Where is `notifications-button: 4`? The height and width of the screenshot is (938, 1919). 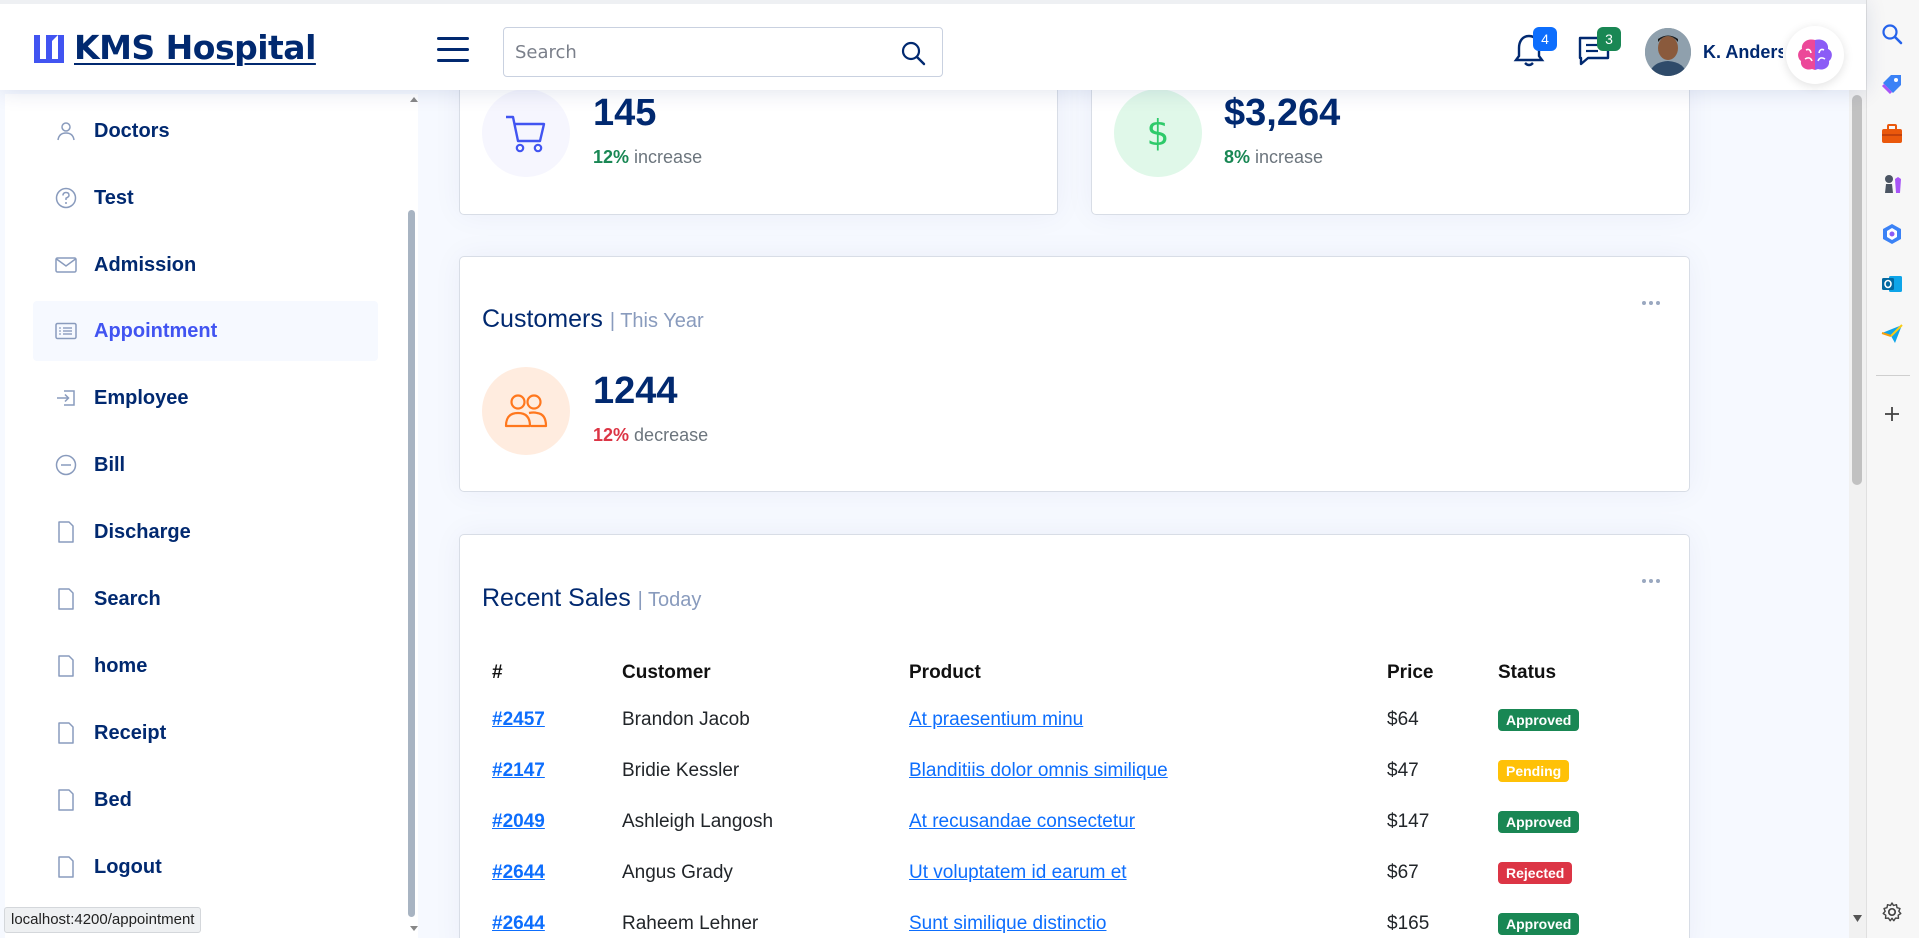
notifications-button: 4 is located at coordinates (1534, 48).